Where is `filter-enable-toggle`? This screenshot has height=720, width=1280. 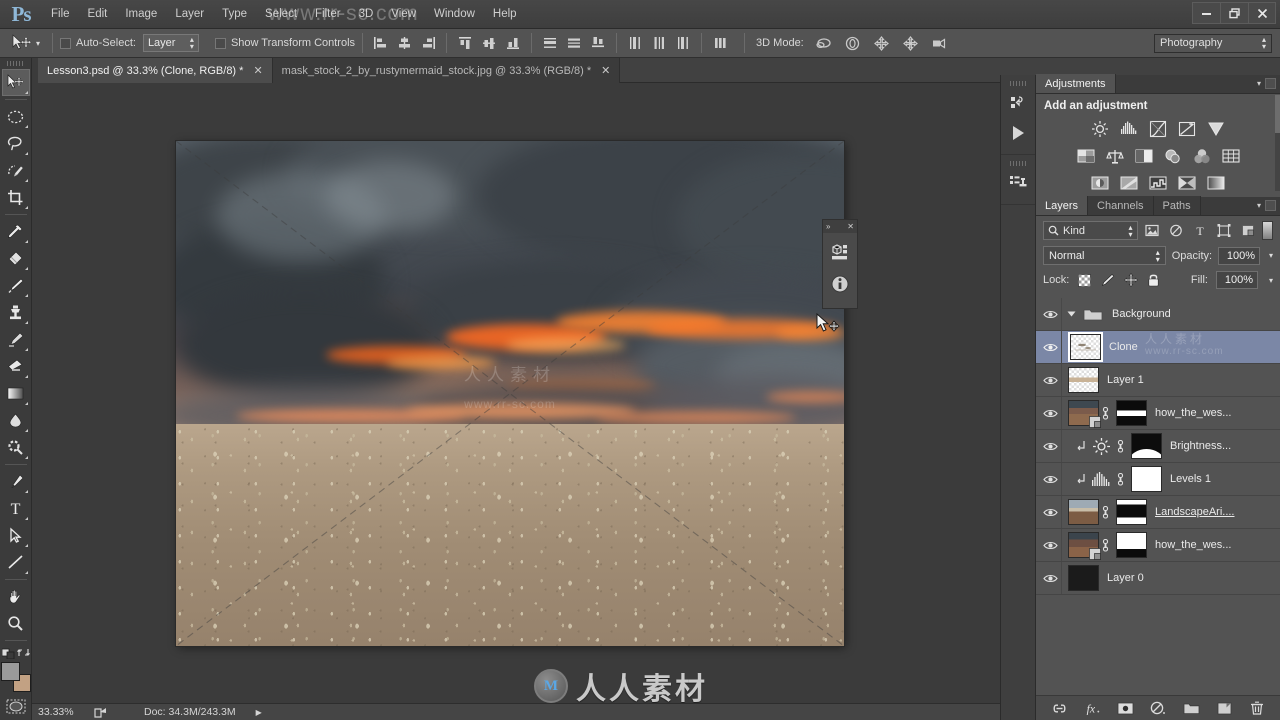 filter-enable-toggle is located at coordinates (1268, 230).